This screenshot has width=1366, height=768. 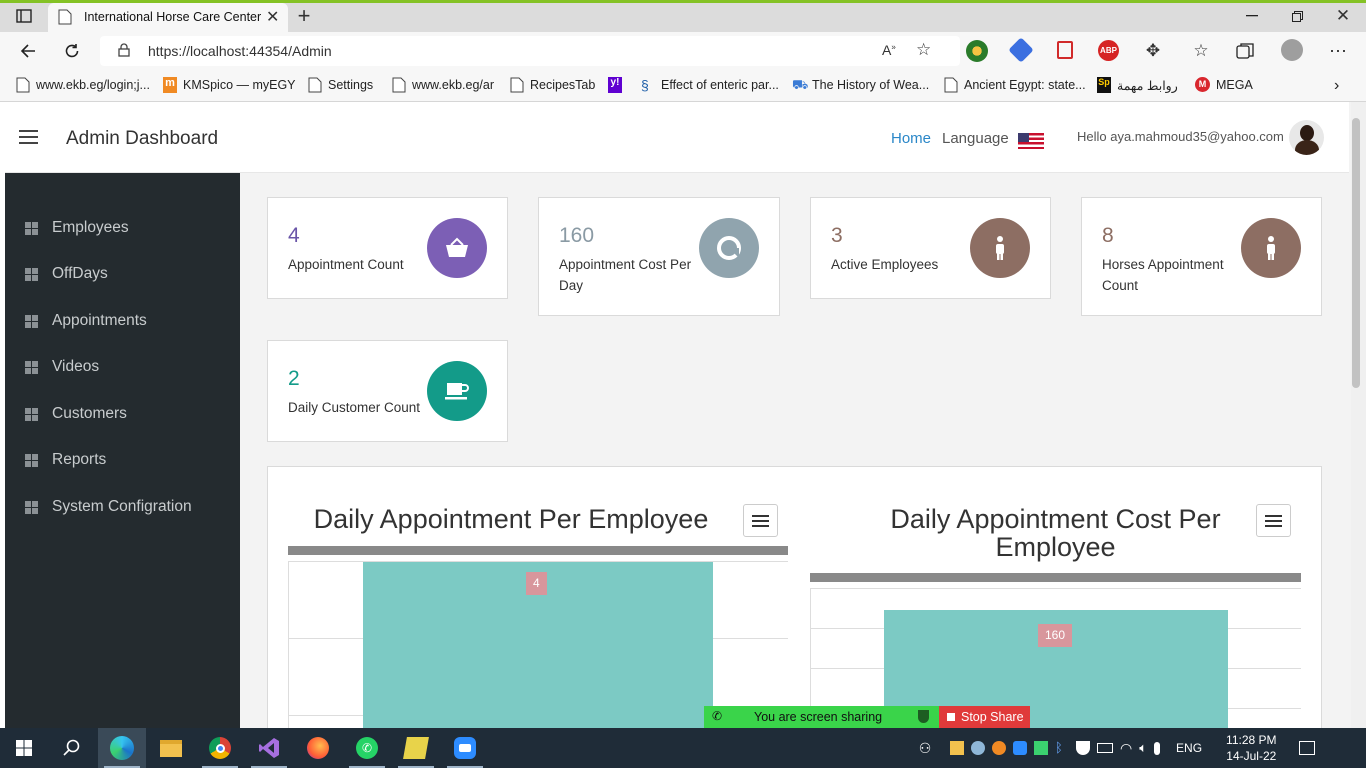 I want to click on whatsapp-icon: ✆, so click(x=367, y=748).